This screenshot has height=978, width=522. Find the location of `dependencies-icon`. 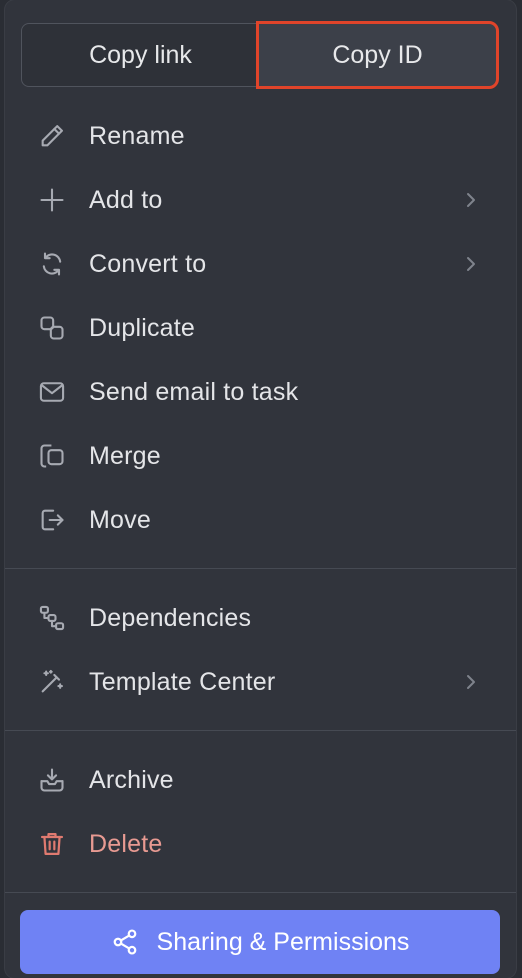

dependencies-icon is located at coordinates (52, 618).